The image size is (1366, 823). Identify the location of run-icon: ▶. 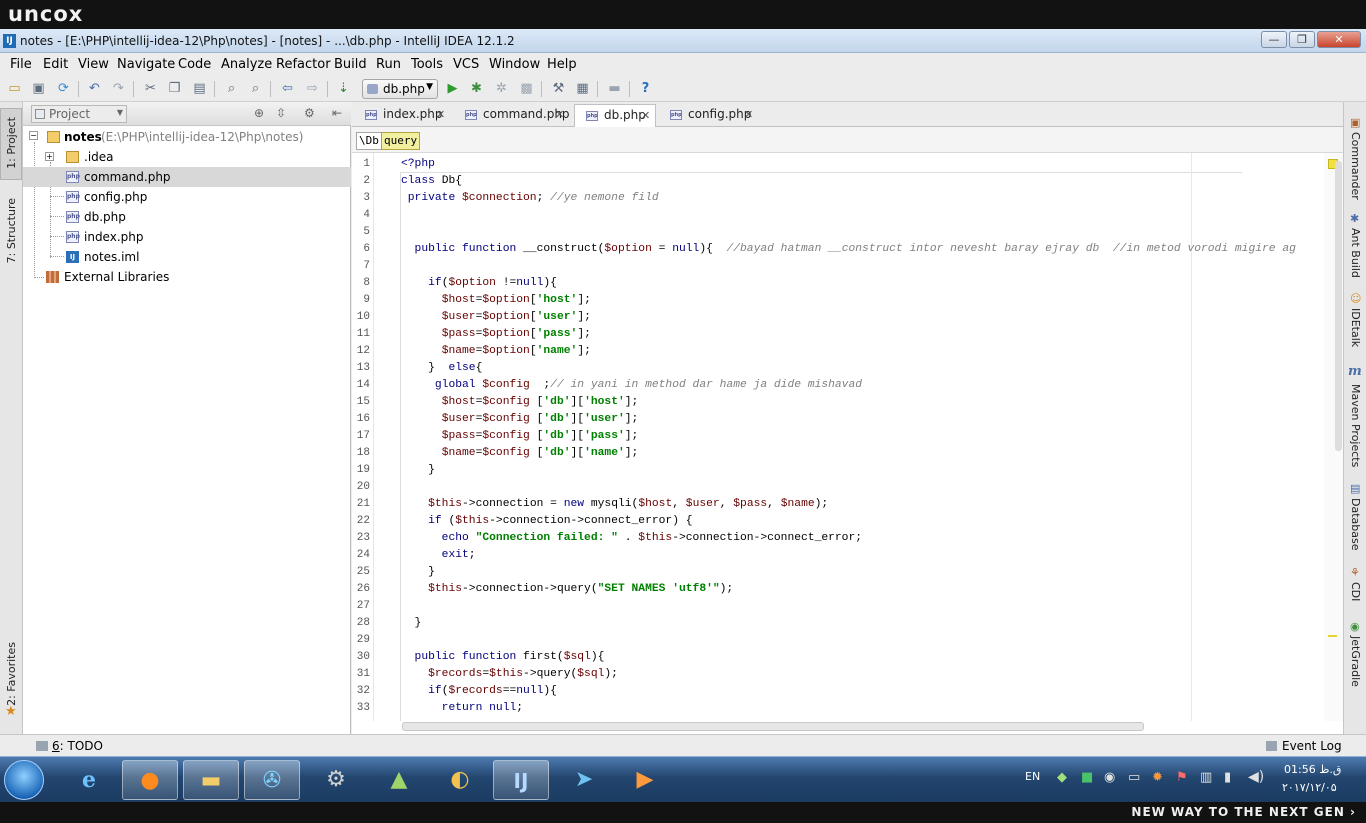
(452, 88).